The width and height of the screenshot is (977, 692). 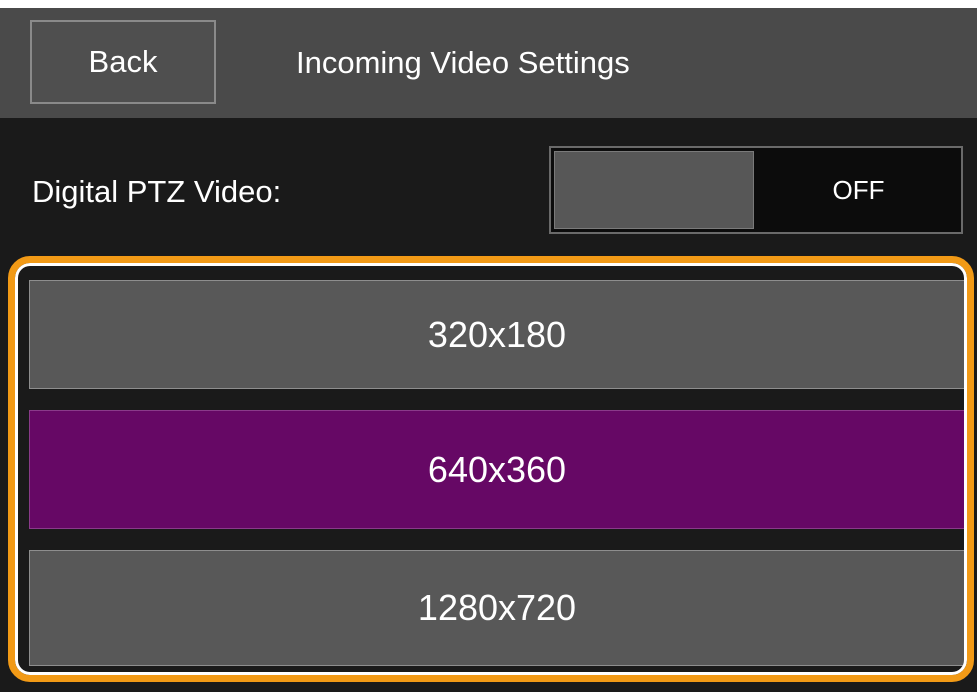 I want to click on toggle-state-label: OFF, so click(x=858, y=189).